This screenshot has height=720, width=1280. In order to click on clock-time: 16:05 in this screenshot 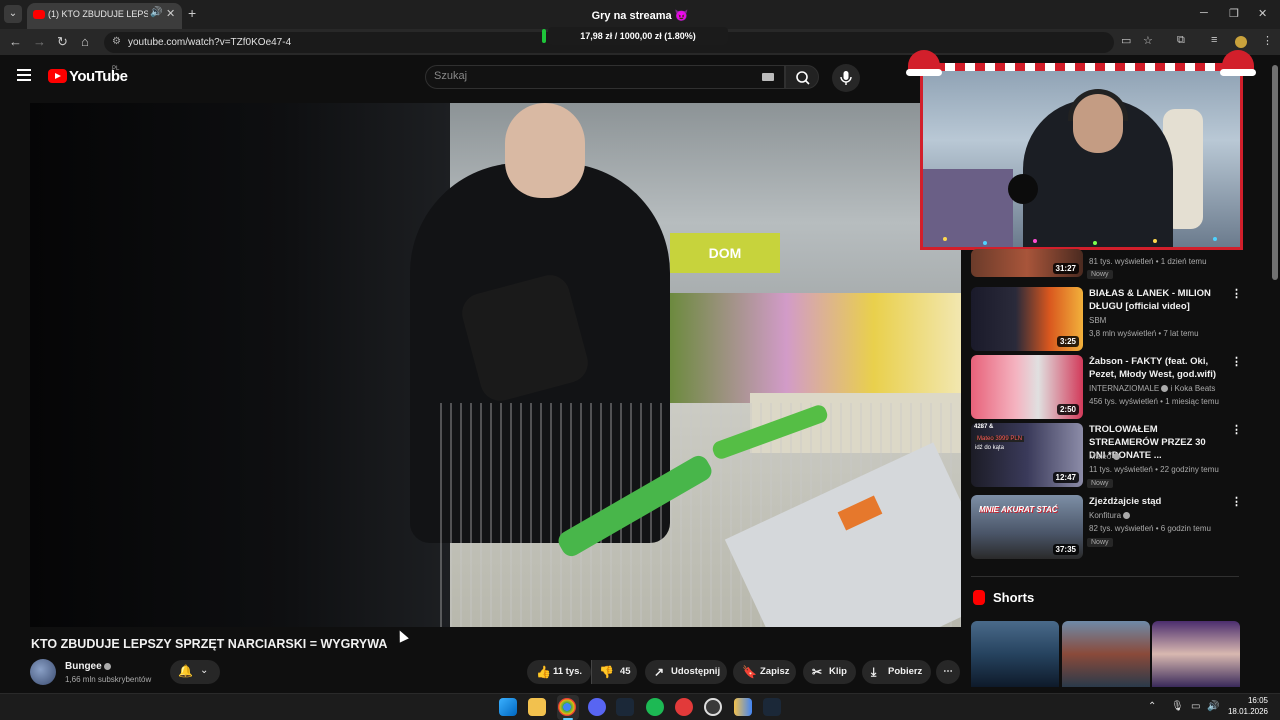, I will do `click(1250, 700)`.